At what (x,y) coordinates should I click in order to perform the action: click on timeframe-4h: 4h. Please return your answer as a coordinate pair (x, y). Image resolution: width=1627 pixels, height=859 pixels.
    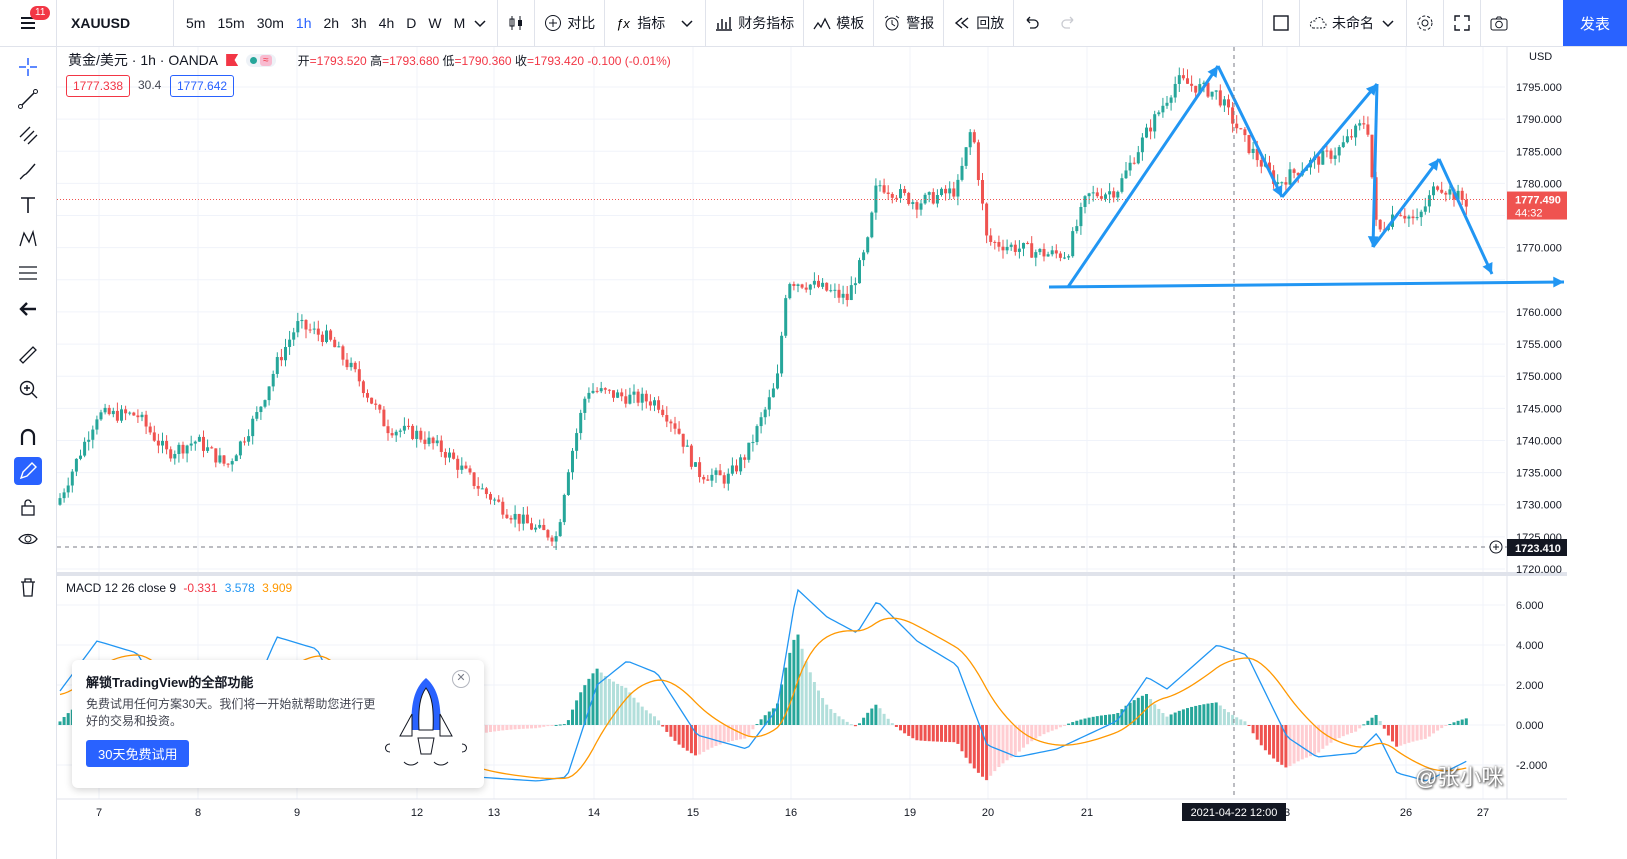
    Looking at the image, I should click on (387, 23).